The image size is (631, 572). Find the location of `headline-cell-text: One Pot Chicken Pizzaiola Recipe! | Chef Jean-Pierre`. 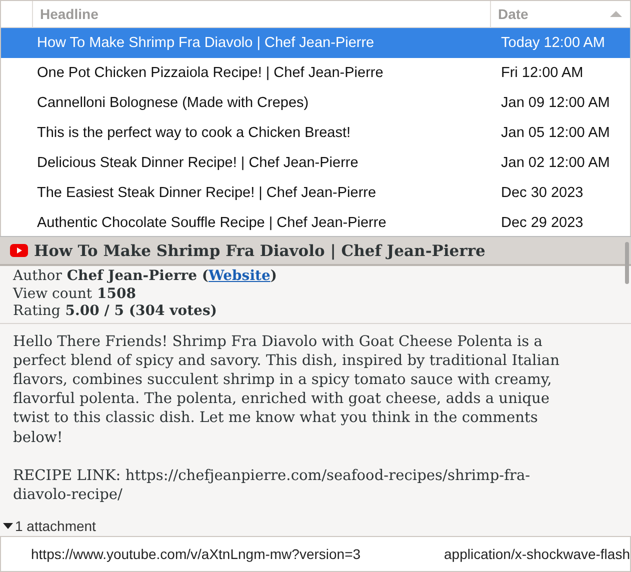

headline-cell-text: One Pot Chicken Pizzaiola Recipe! | Chef Jean-Pierre is located at coordinates (210, 73).